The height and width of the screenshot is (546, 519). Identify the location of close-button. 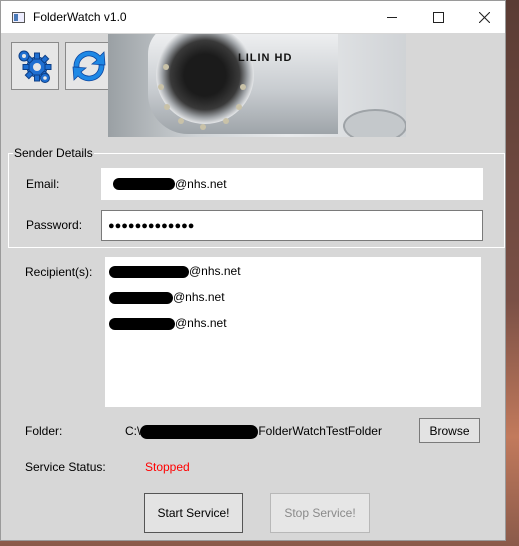
(484, 17).